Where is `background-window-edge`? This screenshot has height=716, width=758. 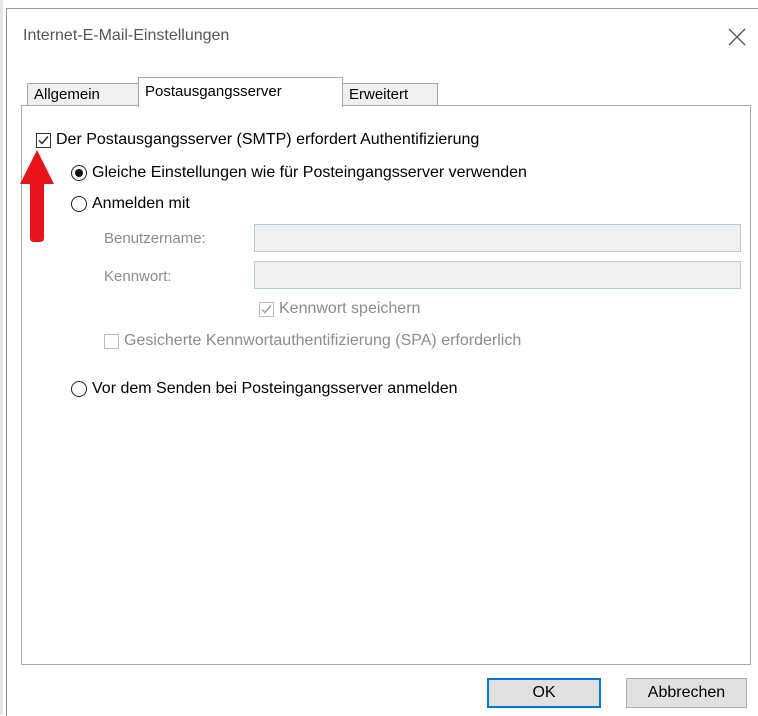
background-window-edge is located at coordinates (1, 357).